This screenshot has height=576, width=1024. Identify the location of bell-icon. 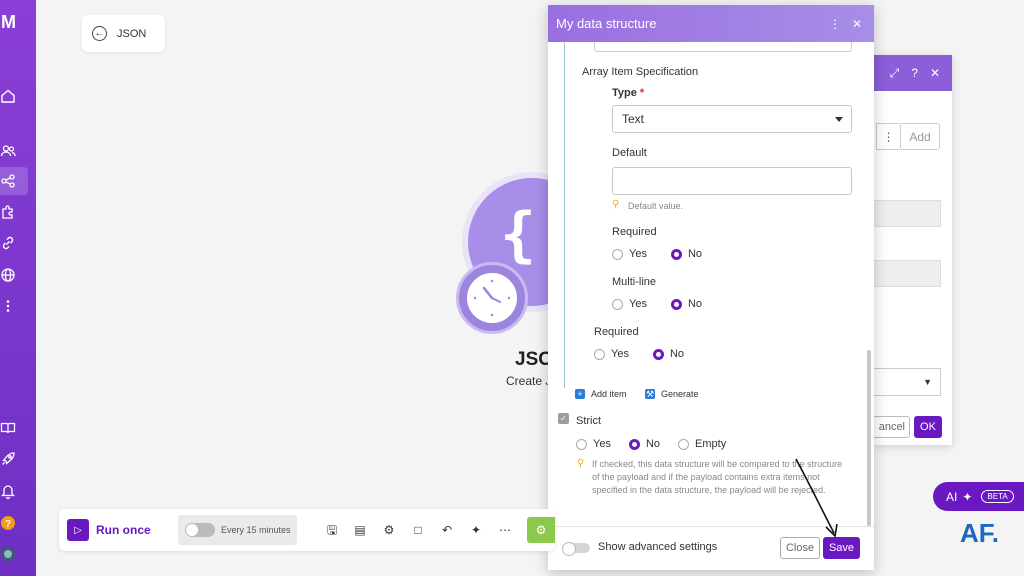
(18, 491).